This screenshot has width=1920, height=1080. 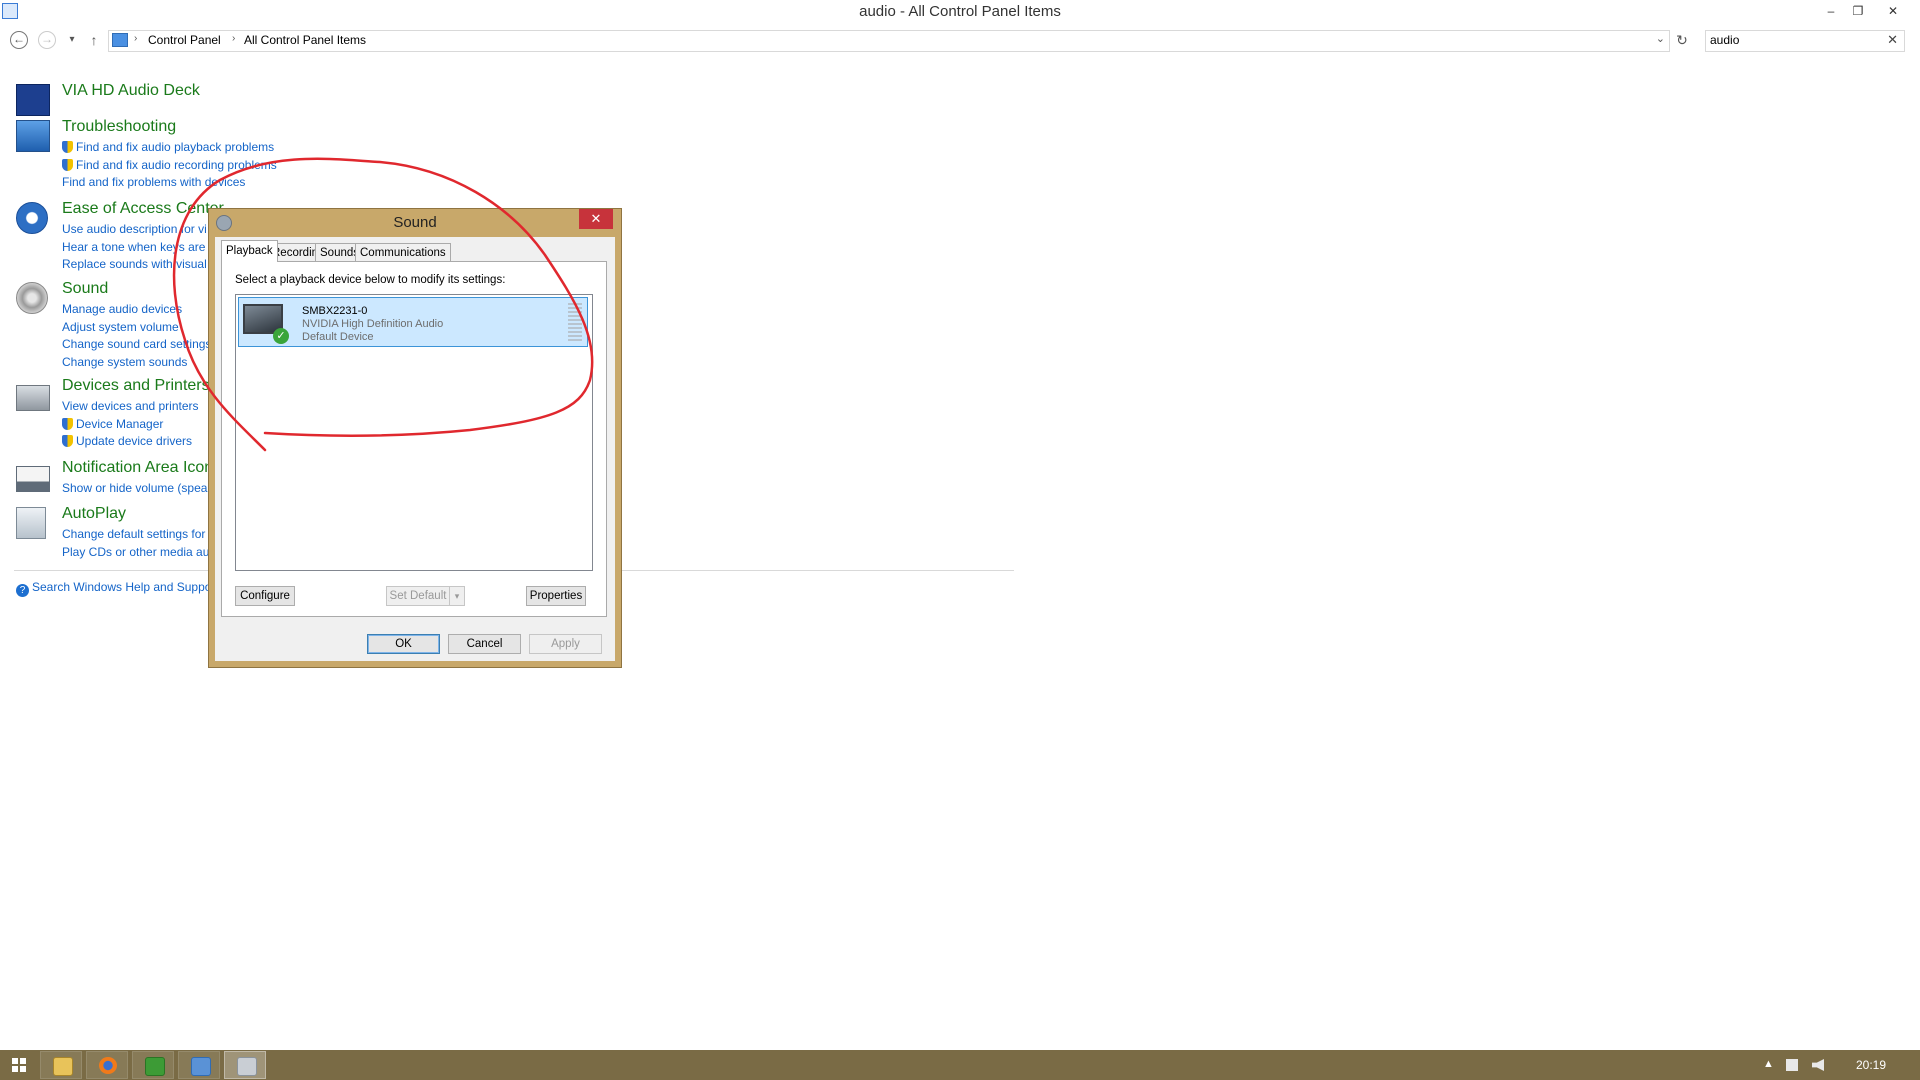 What do you see at coordinates (1831, 11) in the screenshot?
I see `minimize-button: –` at bounding box center [1831, 11].